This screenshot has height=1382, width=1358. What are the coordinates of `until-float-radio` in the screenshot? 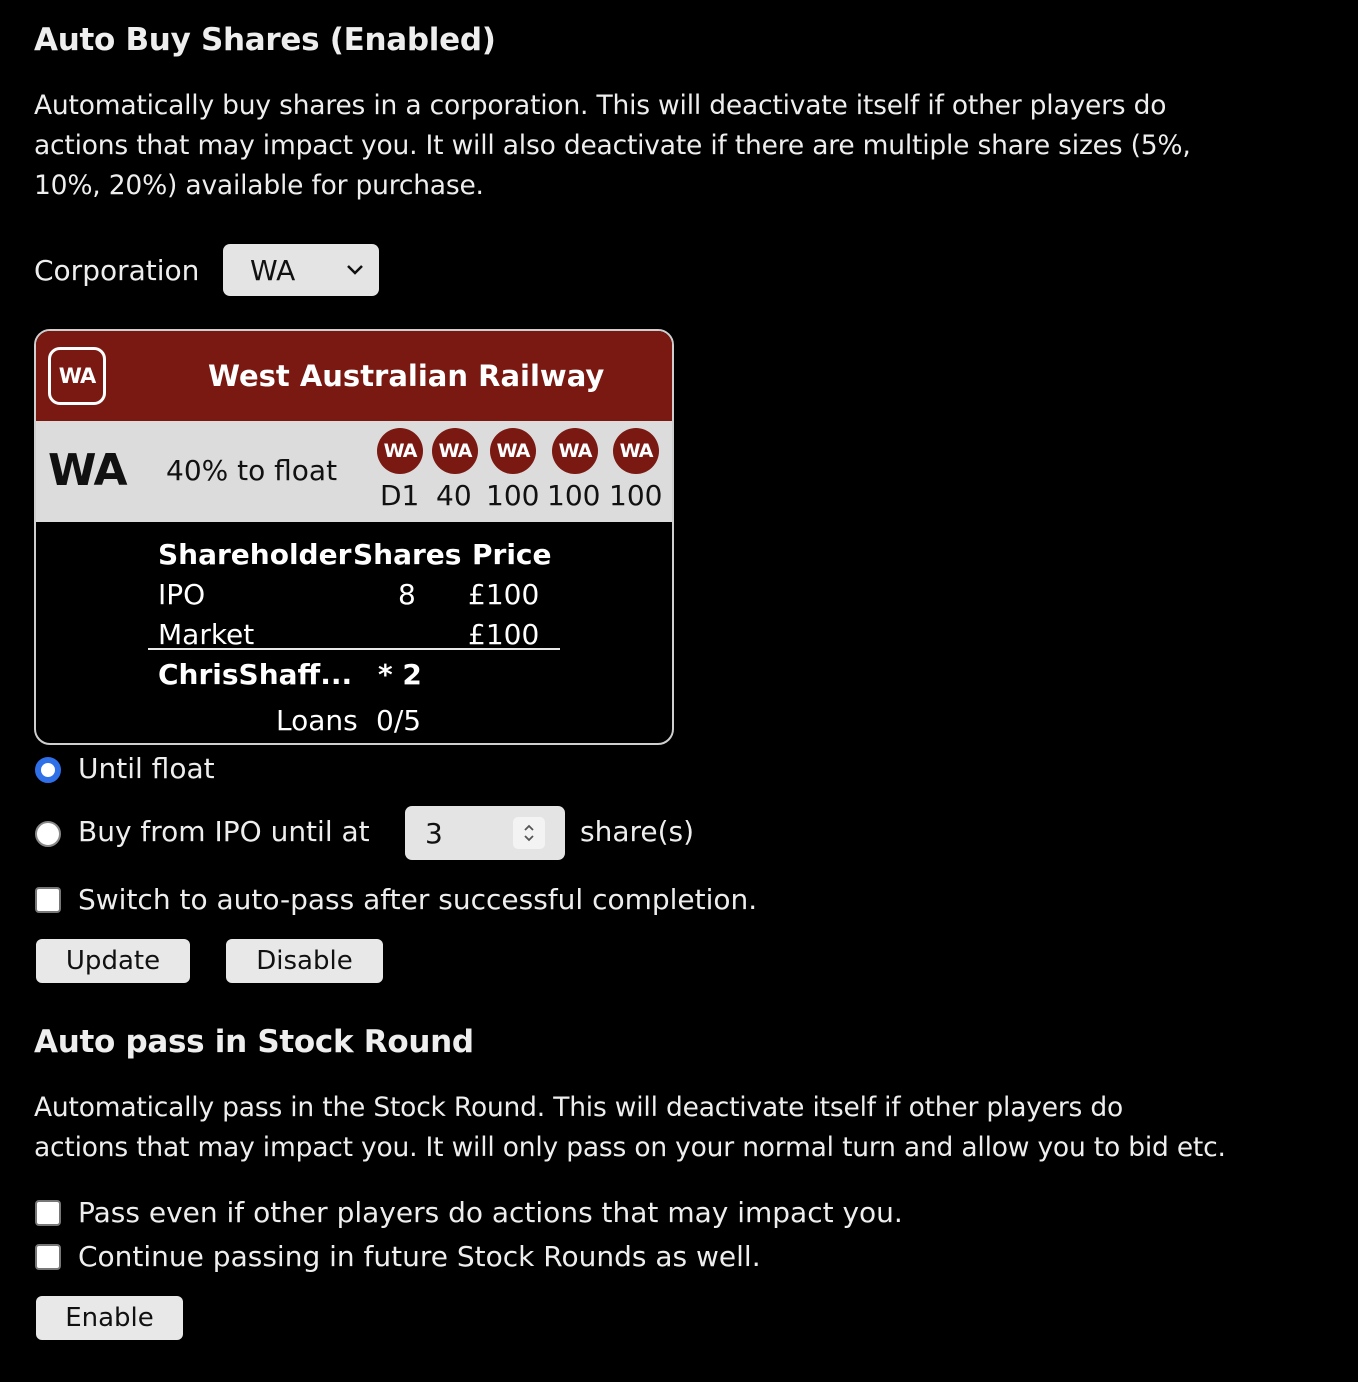 It's located at (48, 770).